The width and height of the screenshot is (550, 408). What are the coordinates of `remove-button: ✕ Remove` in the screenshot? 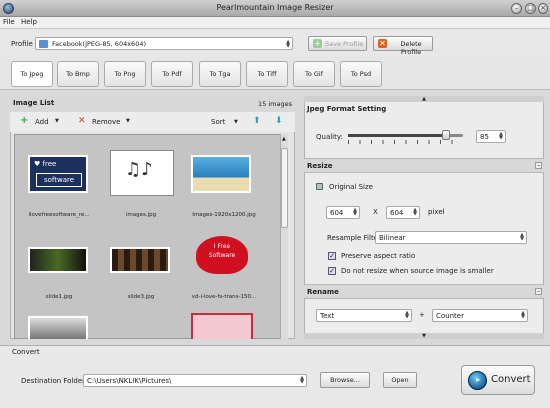 It's located at (100, 122).